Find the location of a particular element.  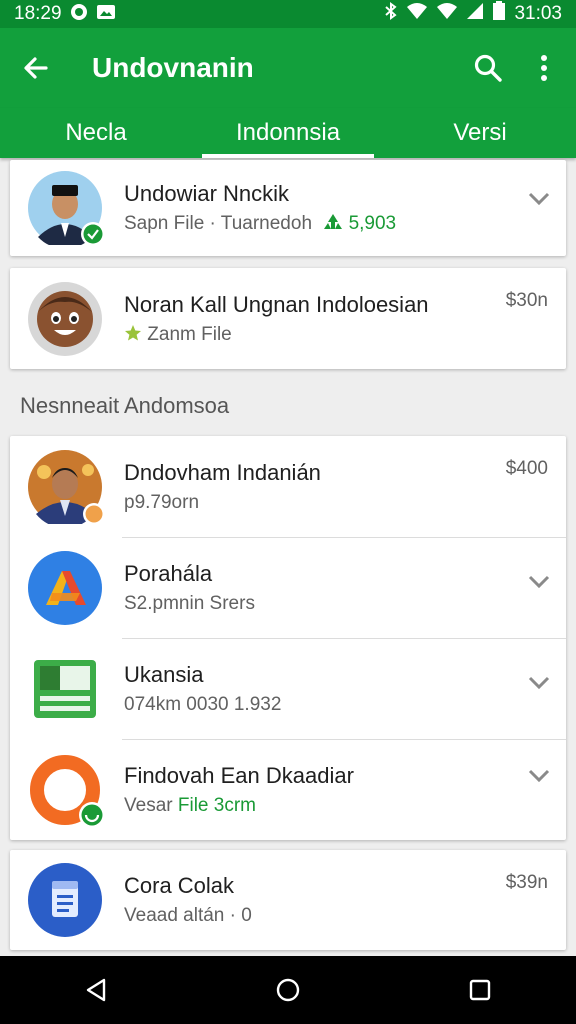

more-vert-icon is located at coordinates (544, 68).